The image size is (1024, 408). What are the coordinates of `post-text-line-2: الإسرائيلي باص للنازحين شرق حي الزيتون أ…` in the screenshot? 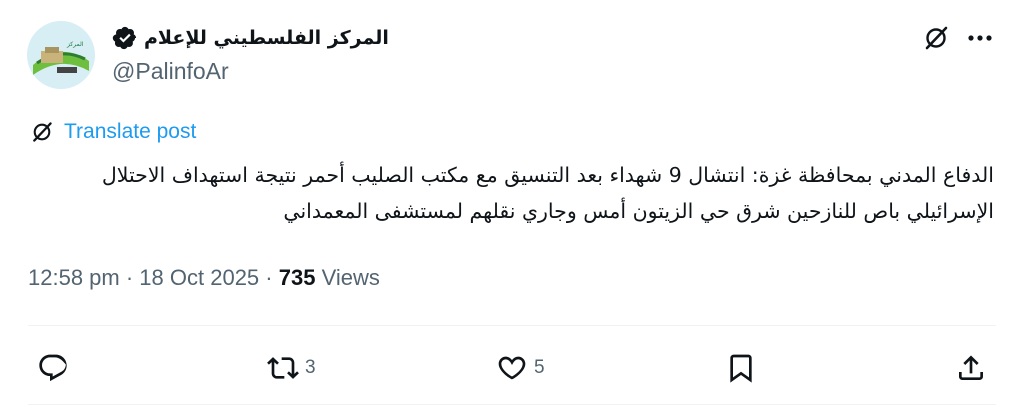 It's located at (638, 211).